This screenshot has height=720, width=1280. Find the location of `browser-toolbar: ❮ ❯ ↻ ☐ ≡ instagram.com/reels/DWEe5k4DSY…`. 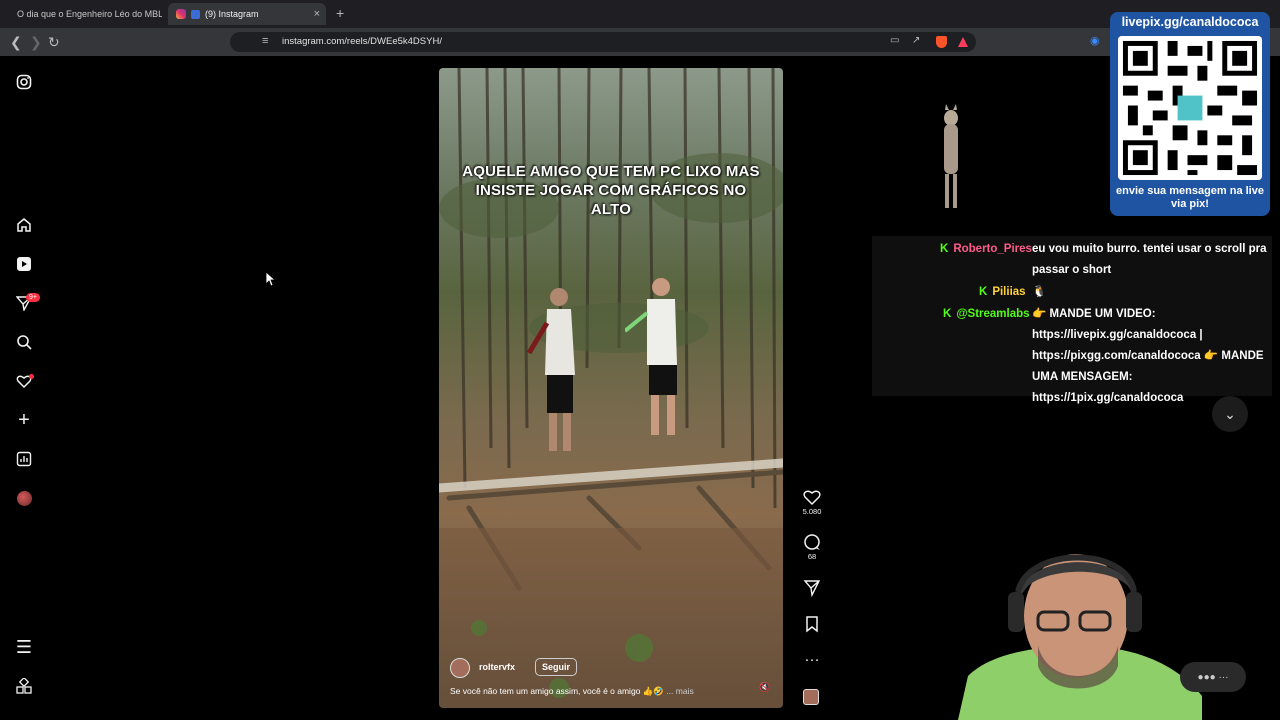

browser-toolbar: ❮ ❯ ↻ ☐ ≡ instagram.com/reels/DWEe5k4DSY… is located at coordinates (640, 42).